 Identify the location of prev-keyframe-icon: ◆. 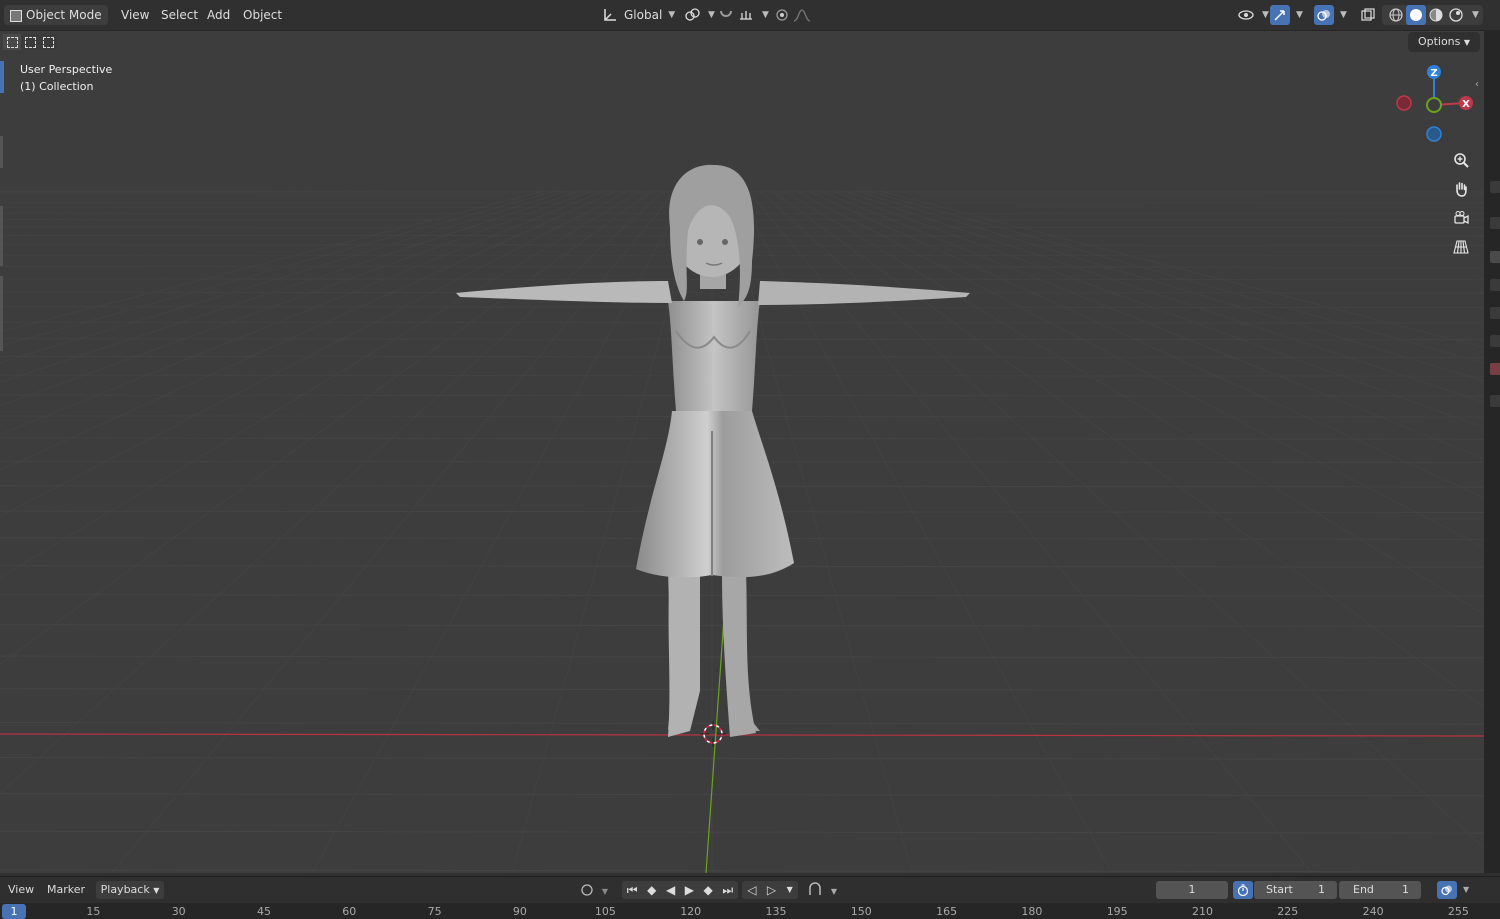
(651, 890).